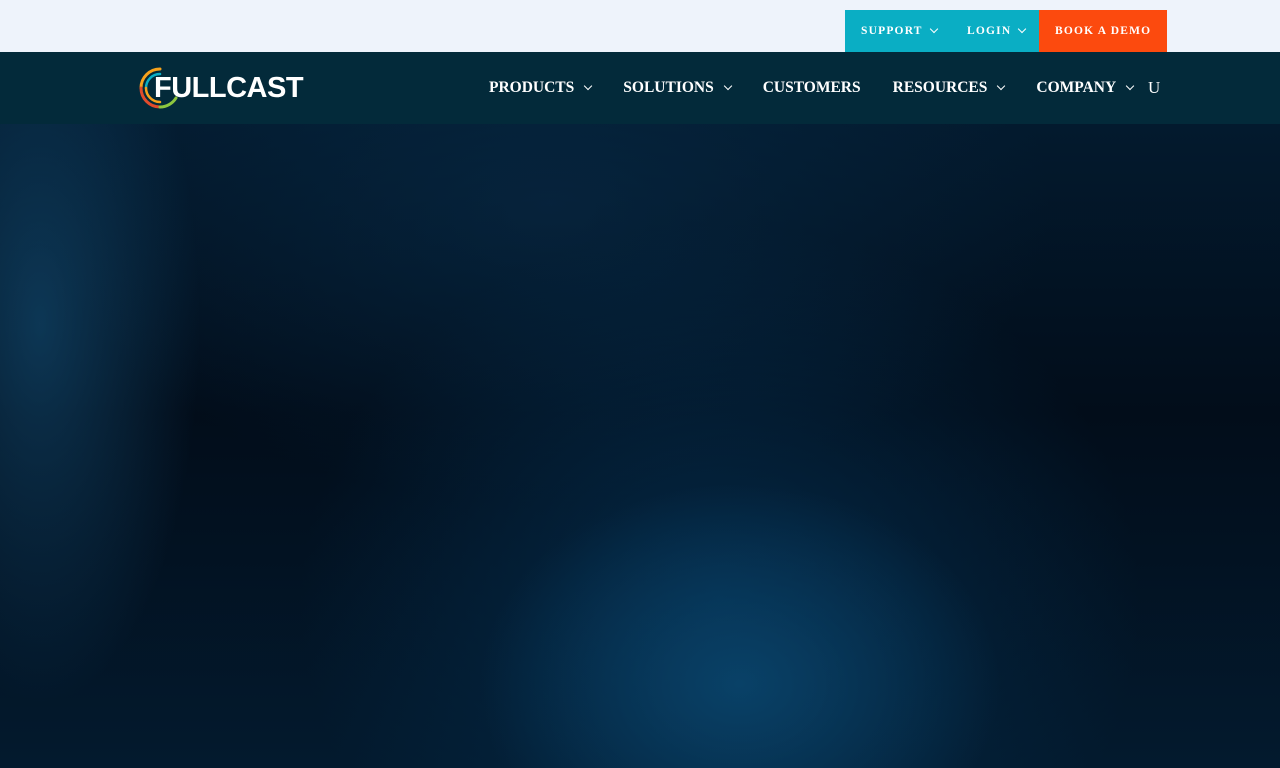 Image resolution: width=1280 pixels, height=768 pixels. What do you see at coordinates (1154, 88) in the screenshot?
I see `nav-extra-item: U` at bounding box center [1154, 88].